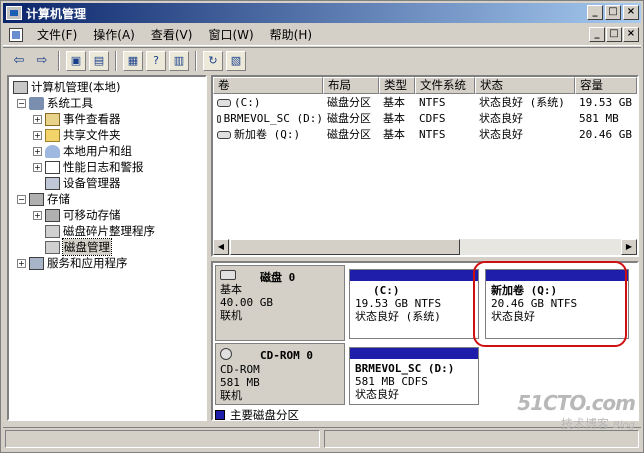  What do you see at coordinates (230, 34) in the screenshot?
I see `menu-window: 窗口(W)` at bounding box center [230, 34].